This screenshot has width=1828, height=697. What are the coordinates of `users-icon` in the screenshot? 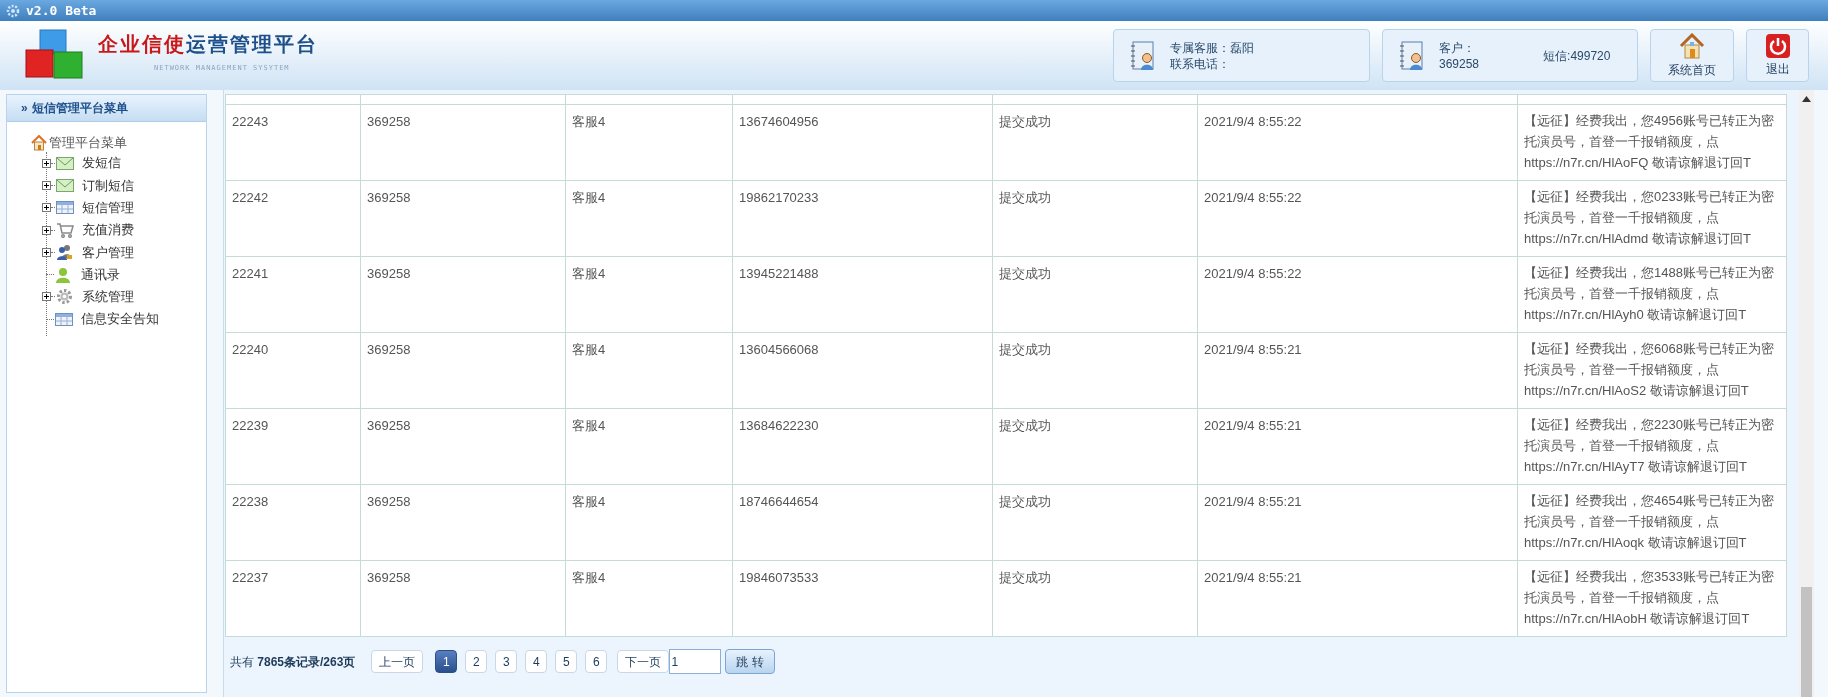 It's located at (65, 252).